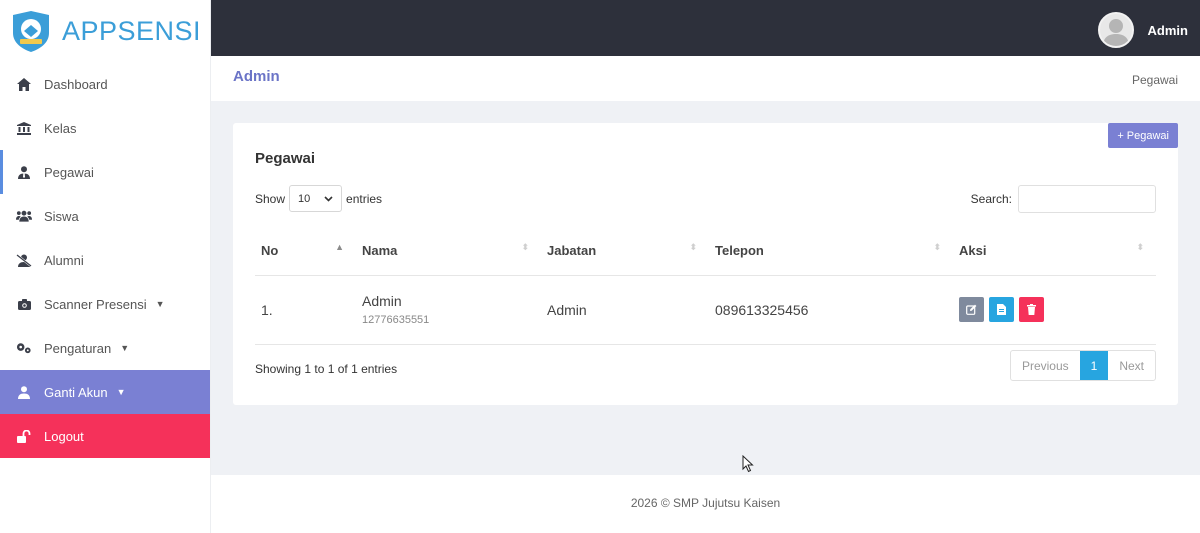 This screenshot has width=1200, height=533. Describe the element at coordinates (256, 76) in the screenshot. I see `page-title: Admin` at that location.